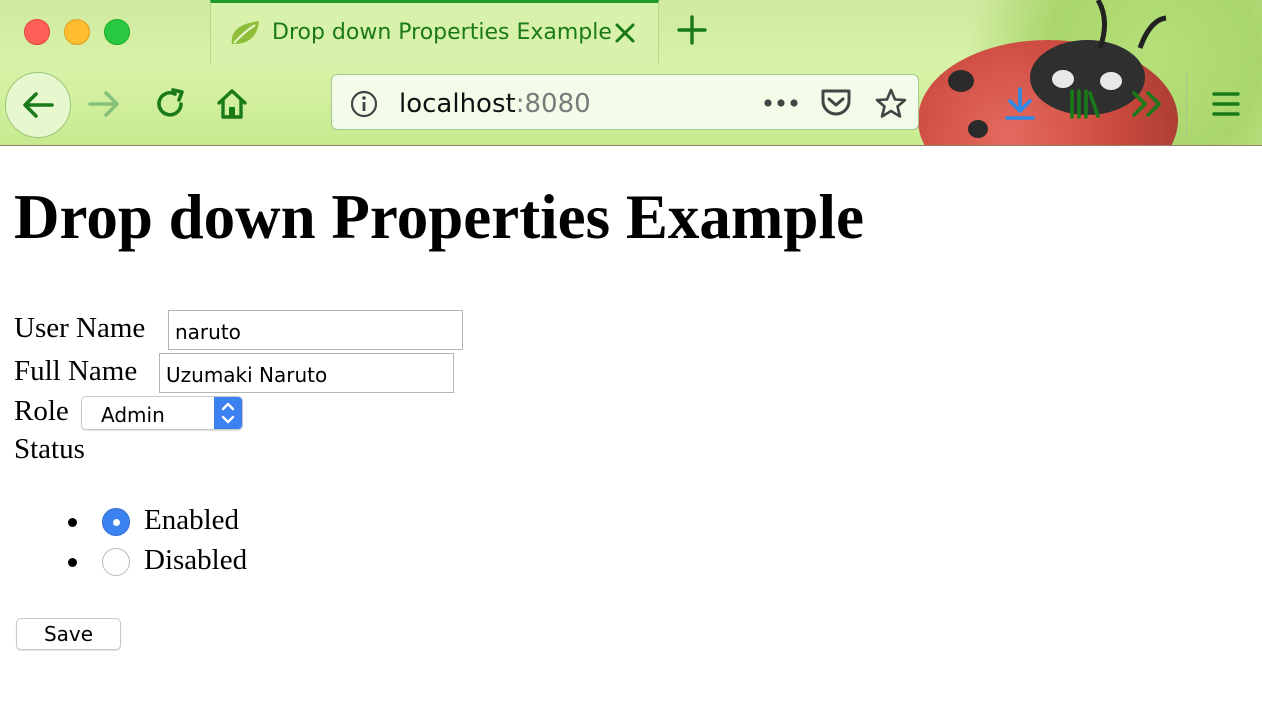 This screenshot has height=722, width=1262. Describe the element at coordinates (306, 373) in the screenshot. I see `full-name-input: Uzumaki Naruto` at that location.